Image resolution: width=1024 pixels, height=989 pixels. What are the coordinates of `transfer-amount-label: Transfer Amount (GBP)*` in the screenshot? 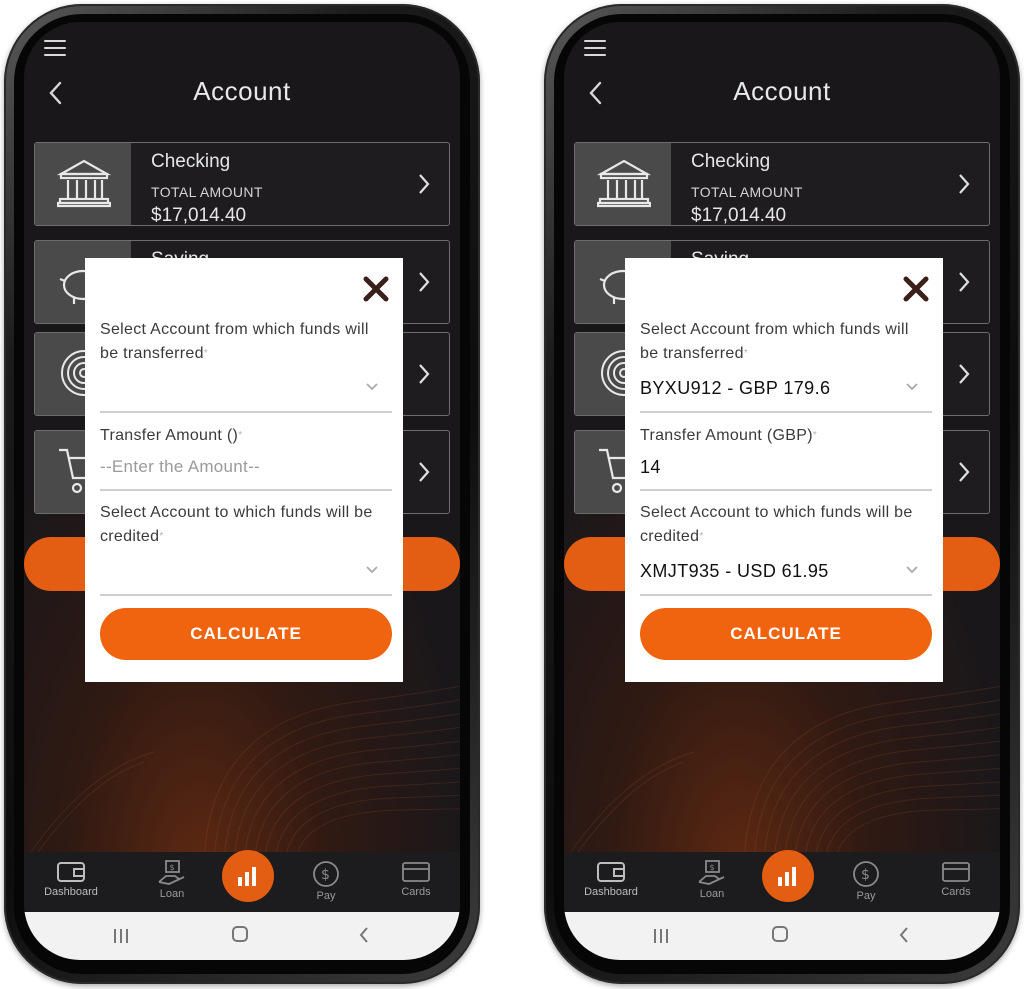 It's located at (729, 435).